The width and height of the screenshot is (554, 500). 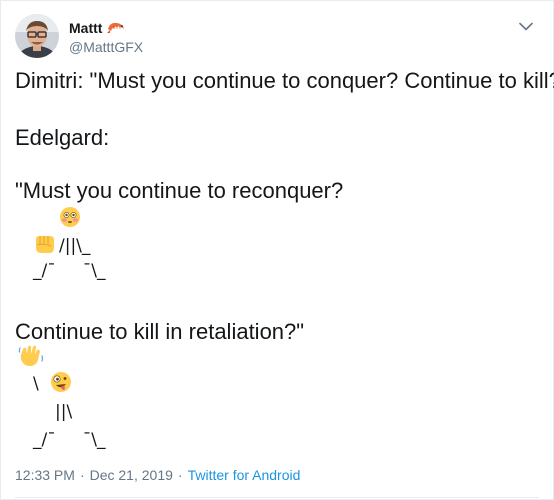 I want to click on tweet-text-line: "Must you continue to reconquer?, so click(x=179, y=190).